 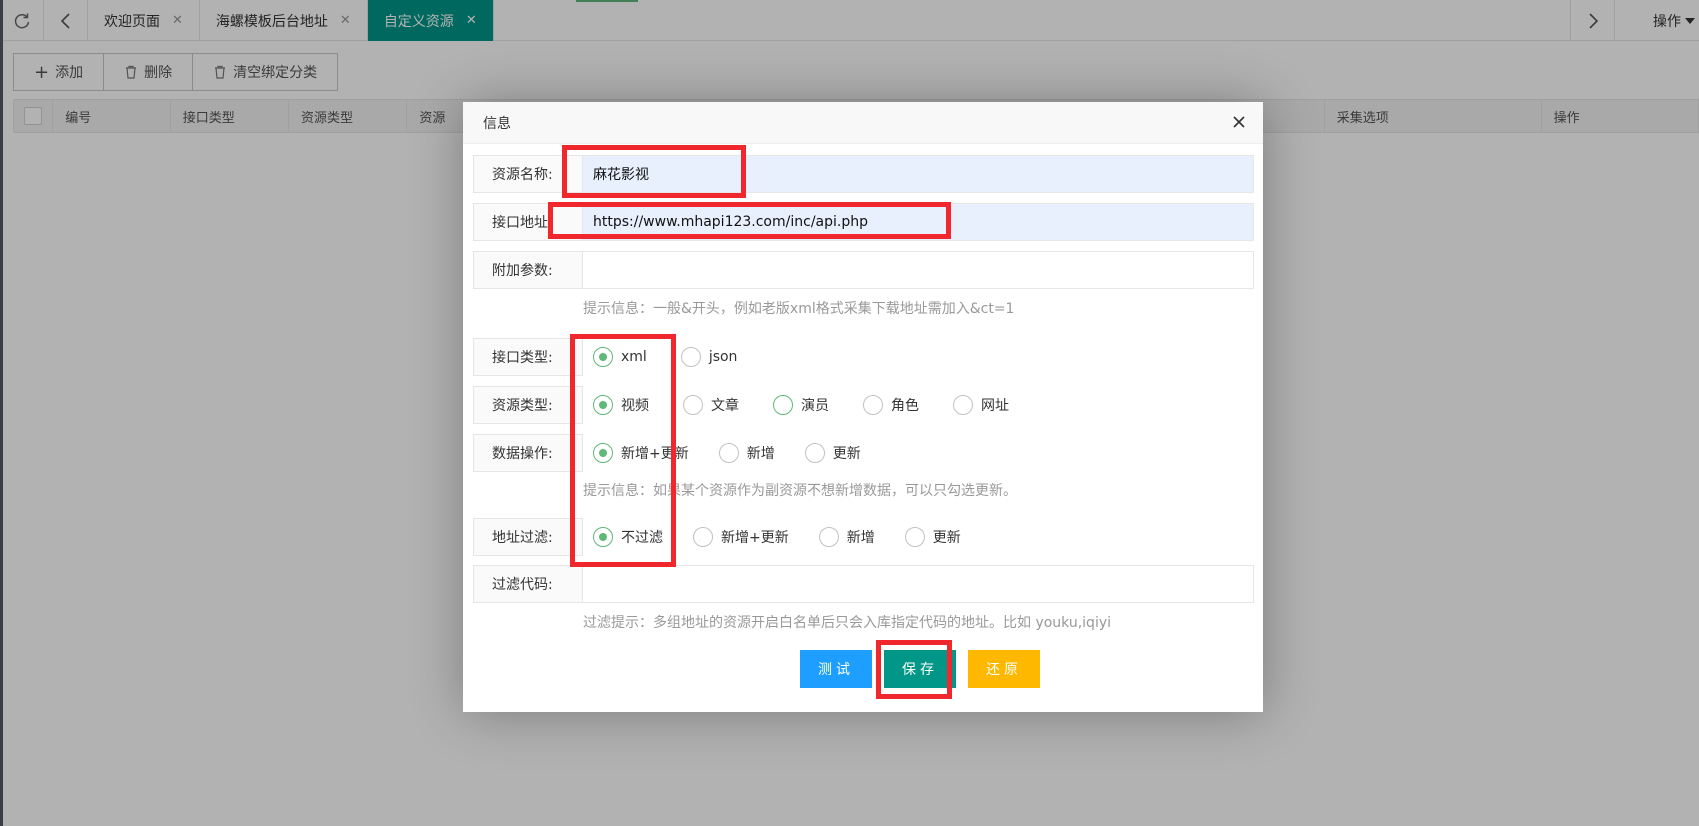 What do you see at coordinates (905, 406) in the screenshot?
I see `option-label: 角色` at bounding box center [905, 406].